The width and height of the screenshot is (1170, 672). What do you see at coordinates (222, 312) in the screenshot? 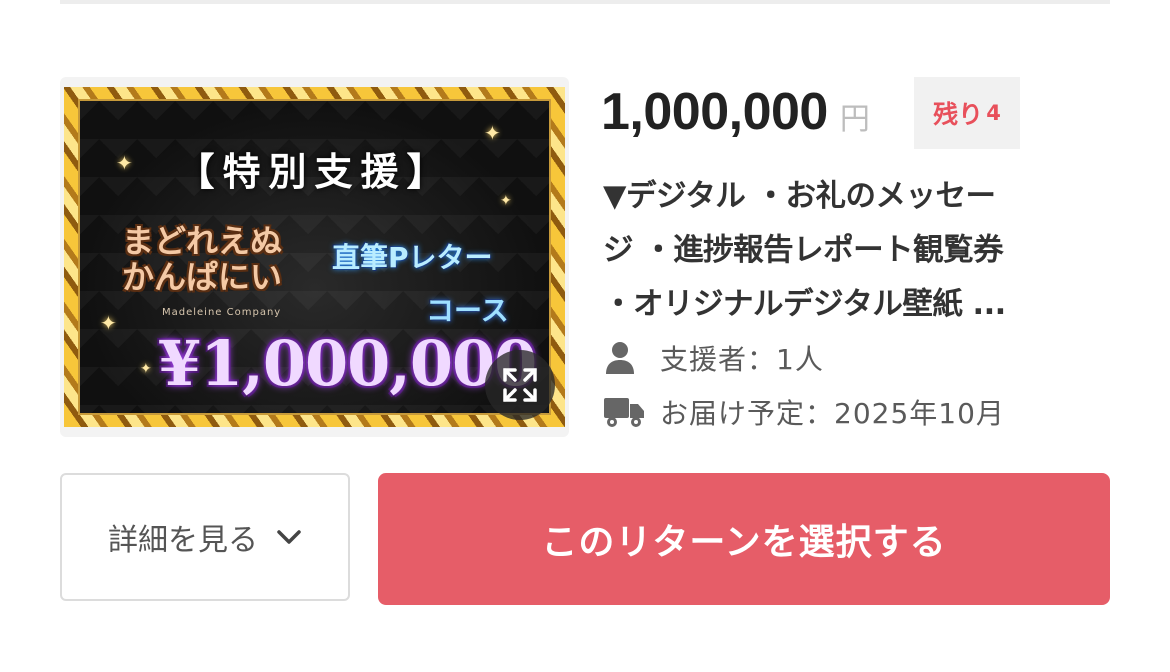
I see `thumbnail-logo-subtext: Madeleine Company` at bounding box center [222, 312].